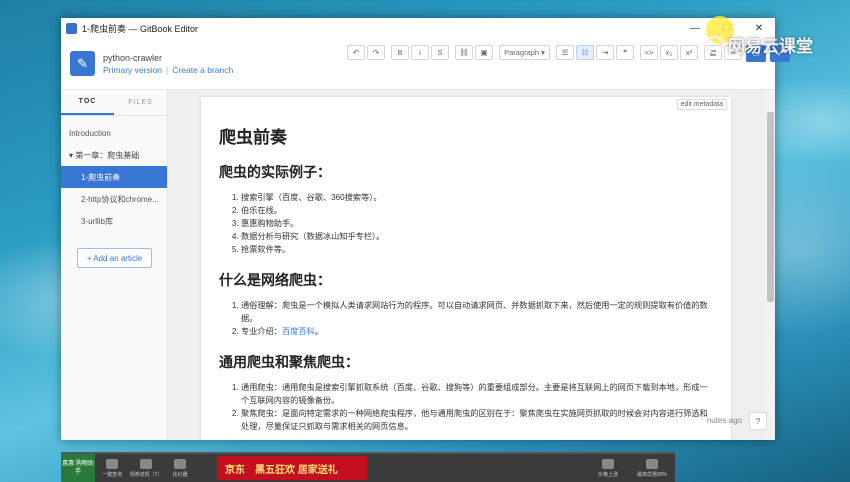  I want to click on sidebar-item-chapter-1: ▾ 第一章：爬虫基础, so click(114, 155).